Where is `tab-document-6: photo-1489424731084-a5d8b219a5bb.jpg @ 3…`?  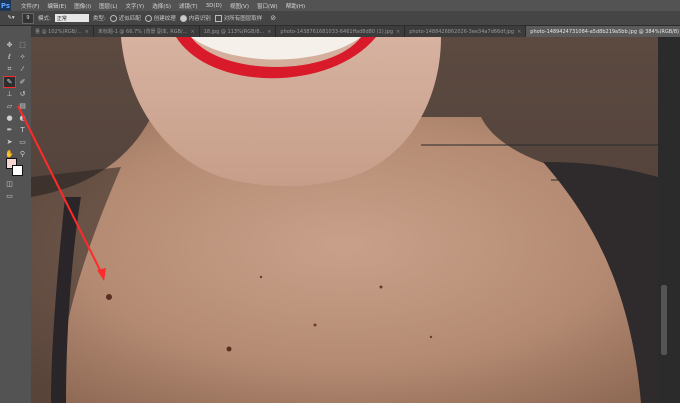 tab-document-6: photo-1489424731084-a5d8b219a5bb.jpg @ 3… is located at coordinates (603, 31).